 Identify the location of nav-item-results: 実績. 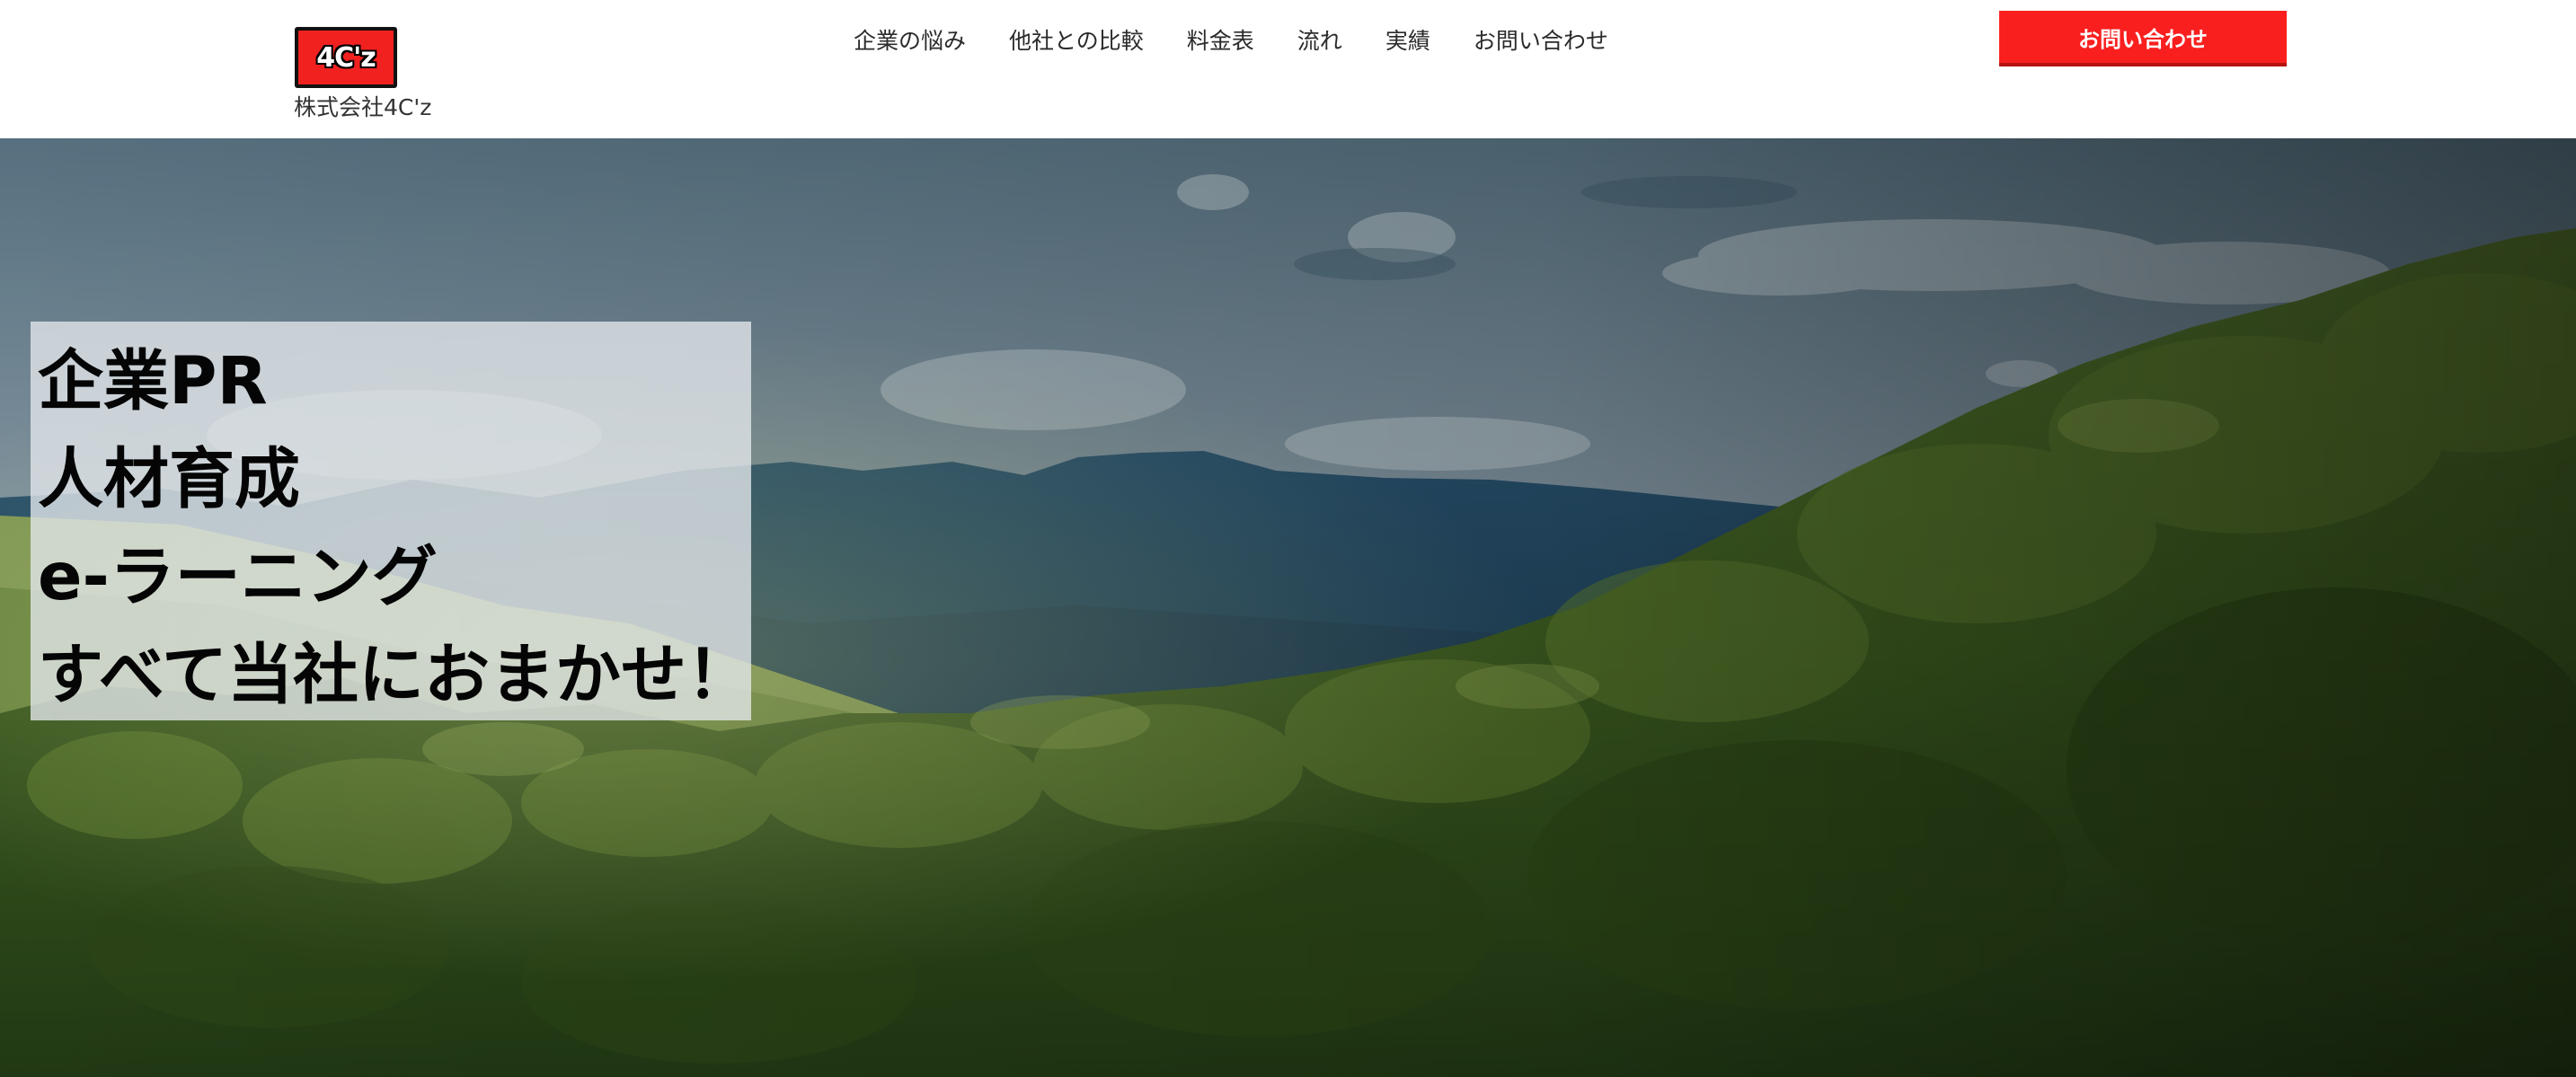
(1407, 41).